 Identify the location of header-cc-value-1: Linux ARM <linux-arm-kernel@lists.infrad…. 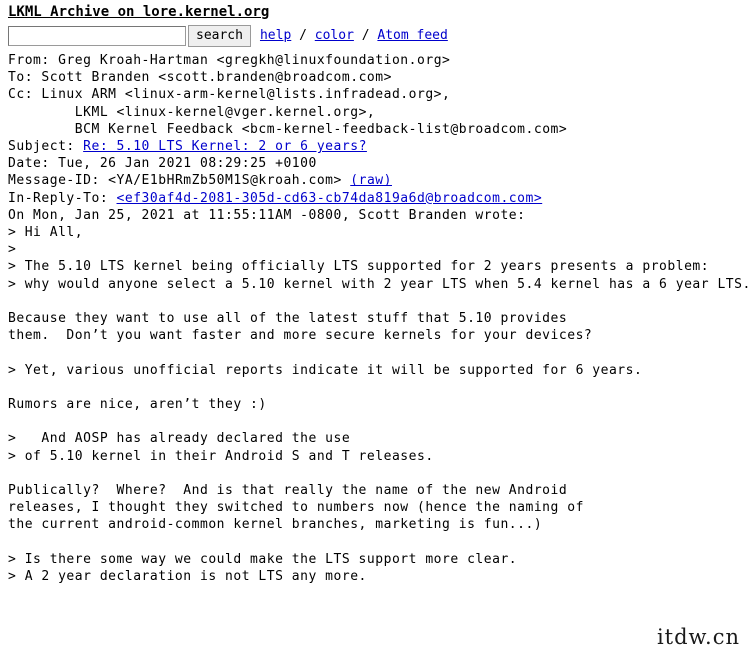
(246, 95).